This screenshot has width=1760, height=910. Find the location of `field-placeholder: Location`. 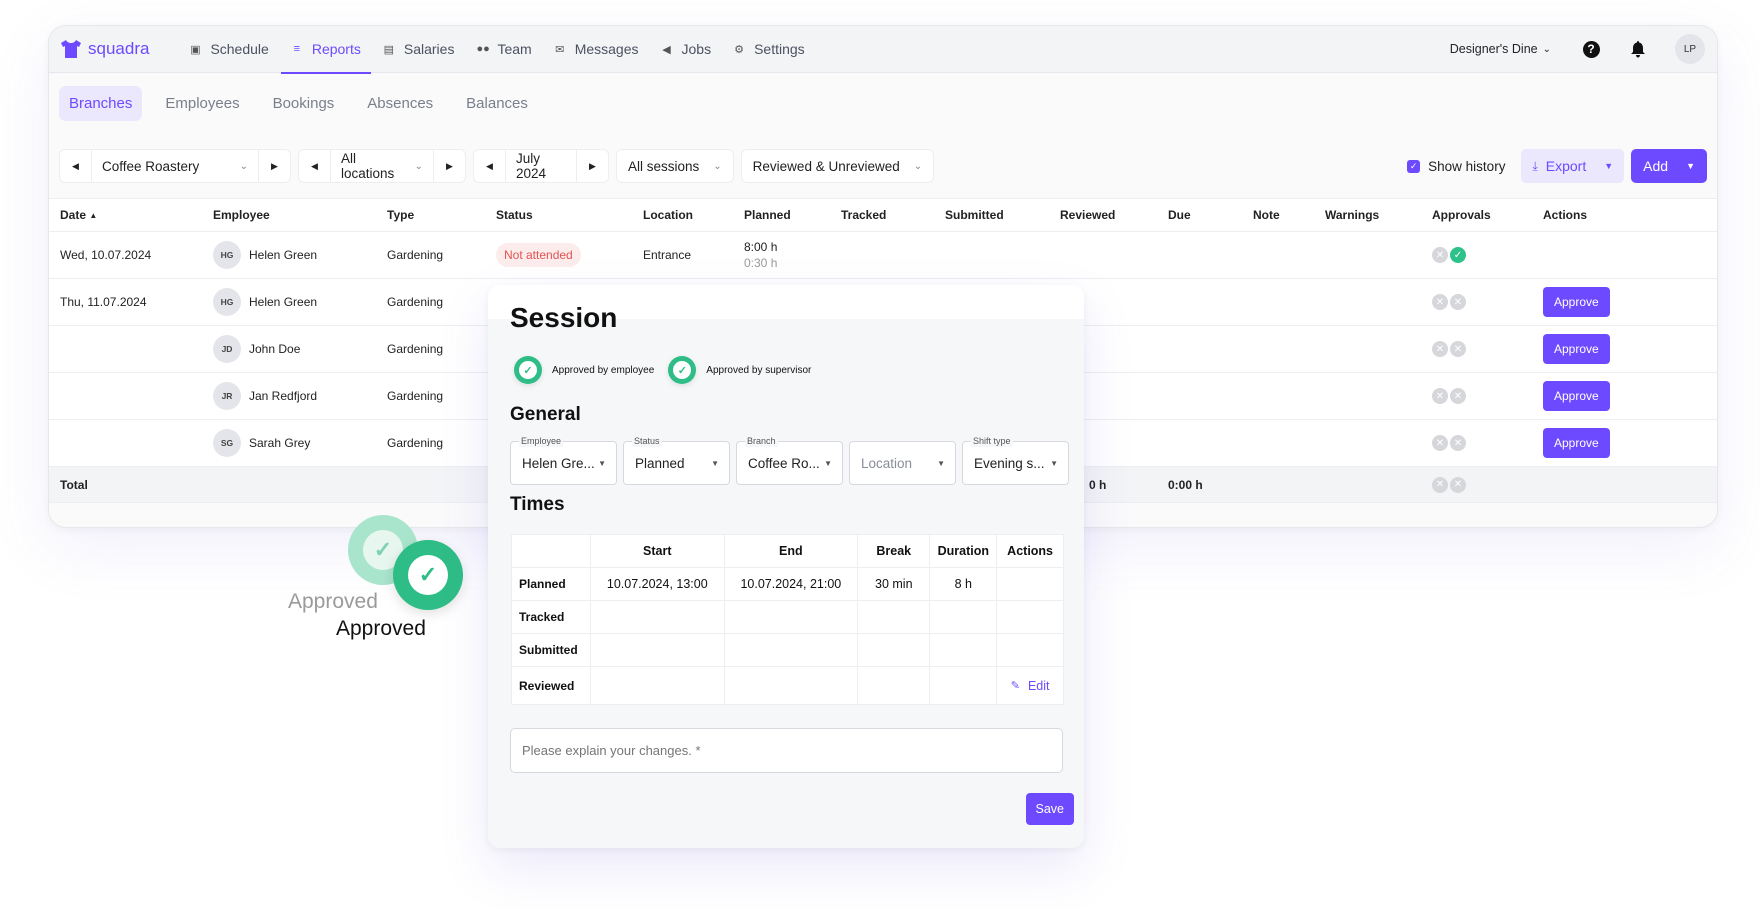

field-placeholder: Location is located at coordinates (887, 463).